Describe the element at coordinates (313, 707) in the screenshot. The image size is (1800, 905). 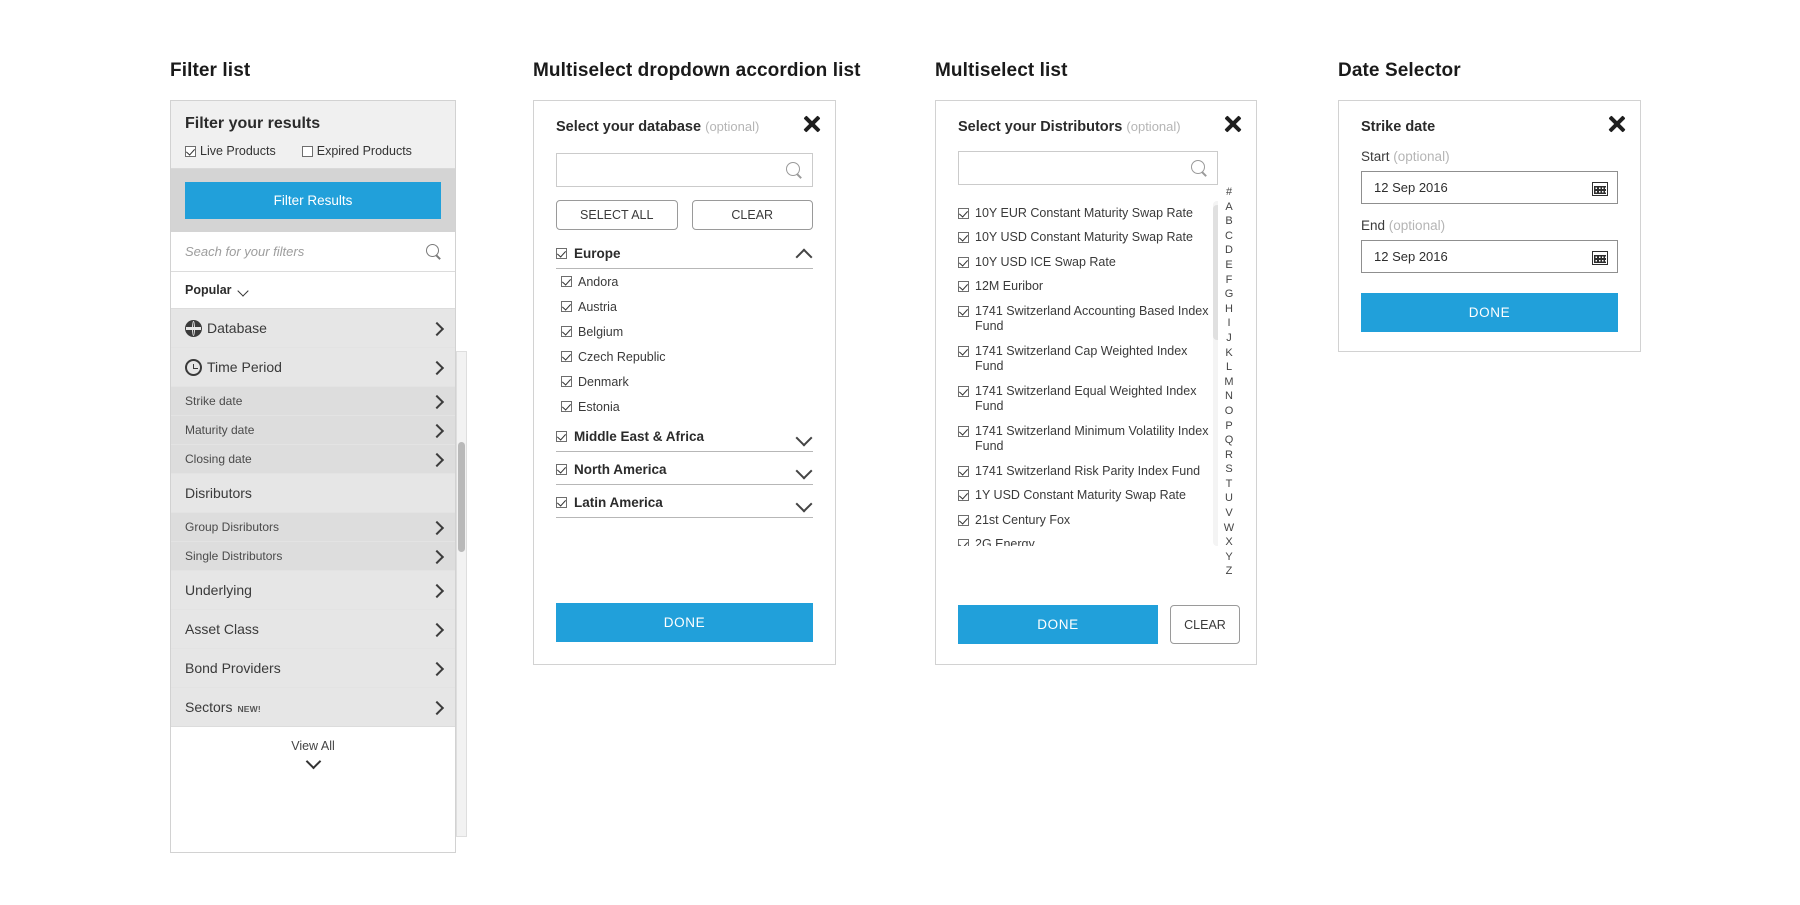
I see `filter-row-sectors: Sectors NEW!` at that location.